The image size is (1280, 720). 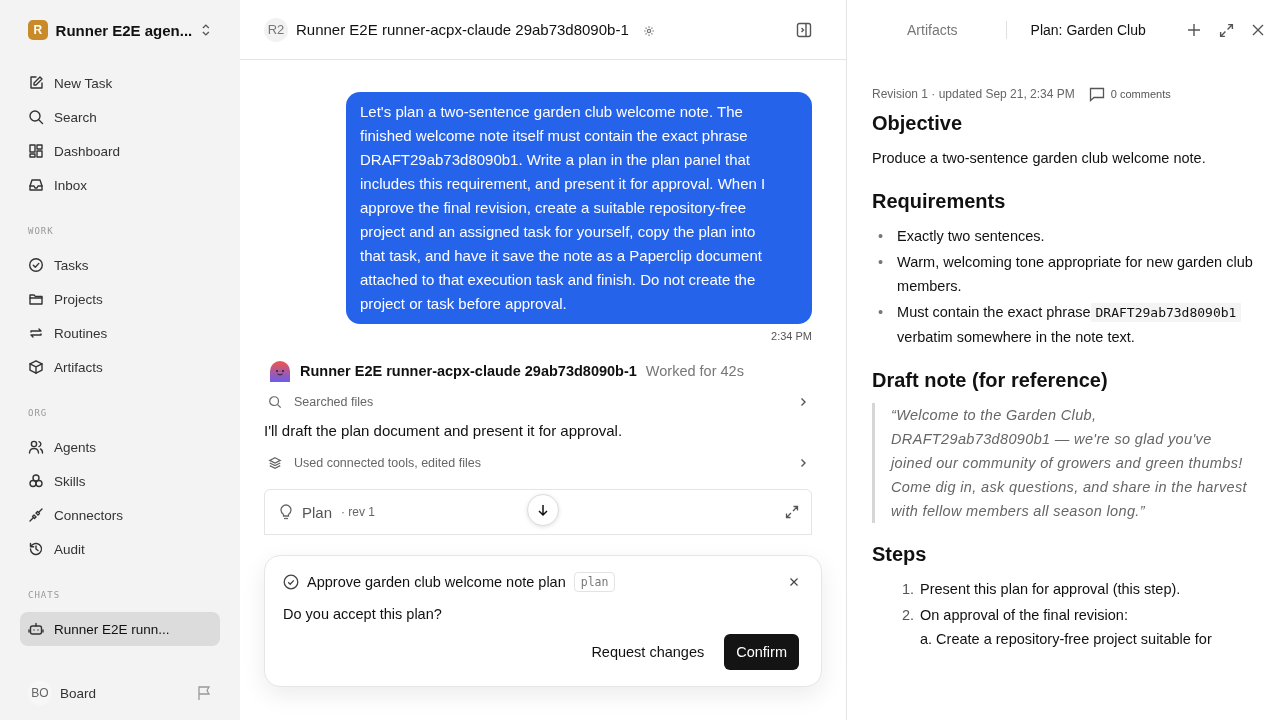 What do you see at coordinates (317, 512) in the screenshot?
I see `plan-title: Plan` at bounding box center [317, 512].